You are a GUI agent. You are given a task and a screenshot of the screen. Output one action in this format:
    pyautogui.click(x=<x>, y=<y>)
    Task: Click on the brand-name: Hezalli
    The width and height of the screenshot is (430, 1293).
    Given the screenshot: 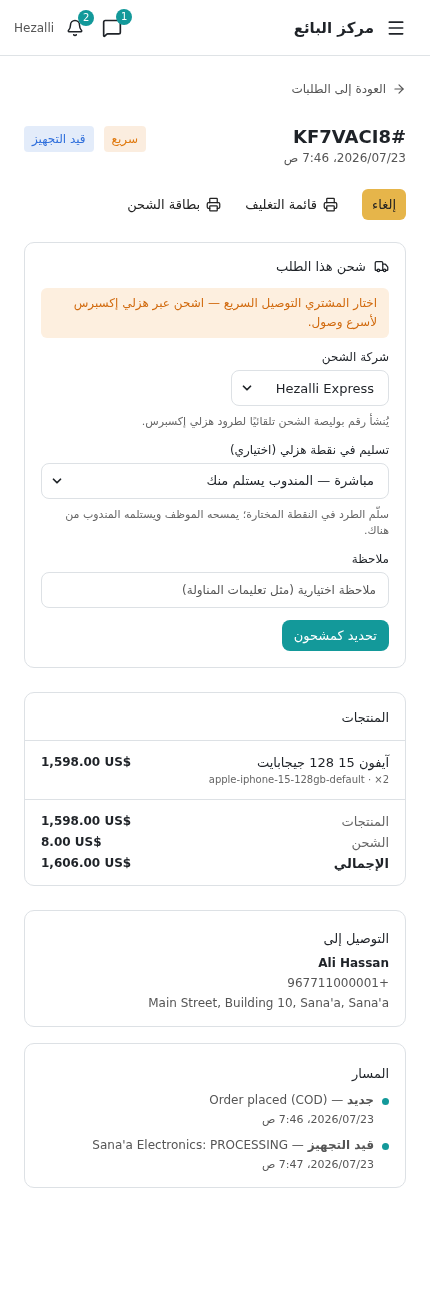 What is the action you would take?
    pyautogui.click(x=34, y=27)
    